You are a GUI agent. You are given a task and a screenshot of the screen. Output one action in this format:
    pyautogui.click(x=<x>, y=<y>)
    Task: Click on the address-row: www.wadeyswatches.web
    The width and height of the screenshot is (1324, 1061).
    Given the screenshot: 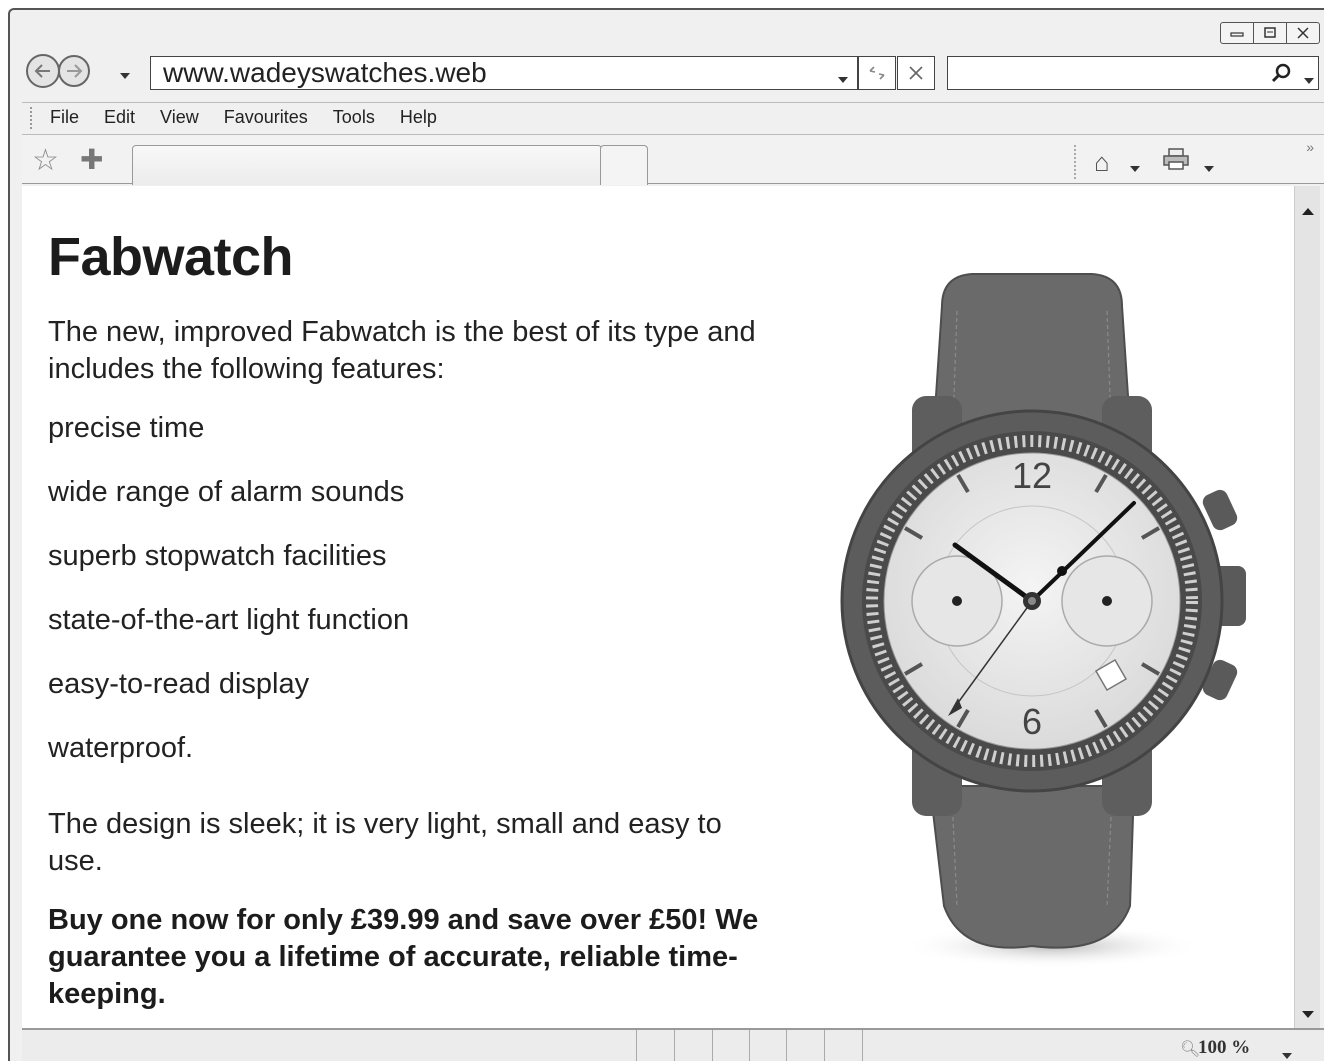 What is the action you would take?
    pyautogui.click(x=667, y=73)
    